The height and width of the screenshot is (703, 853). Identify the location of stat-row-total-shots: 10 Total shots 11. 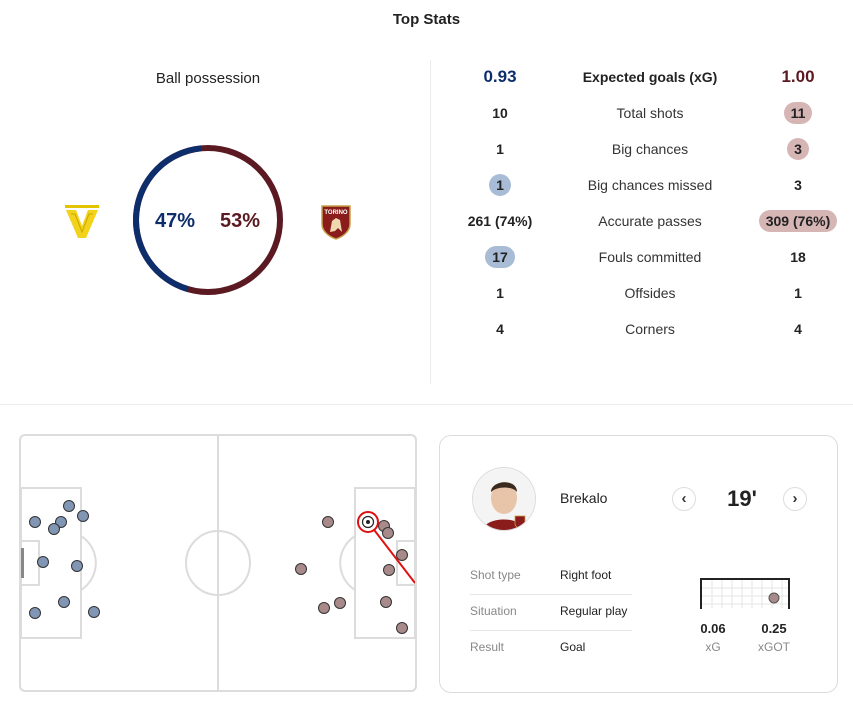
(646, 119).